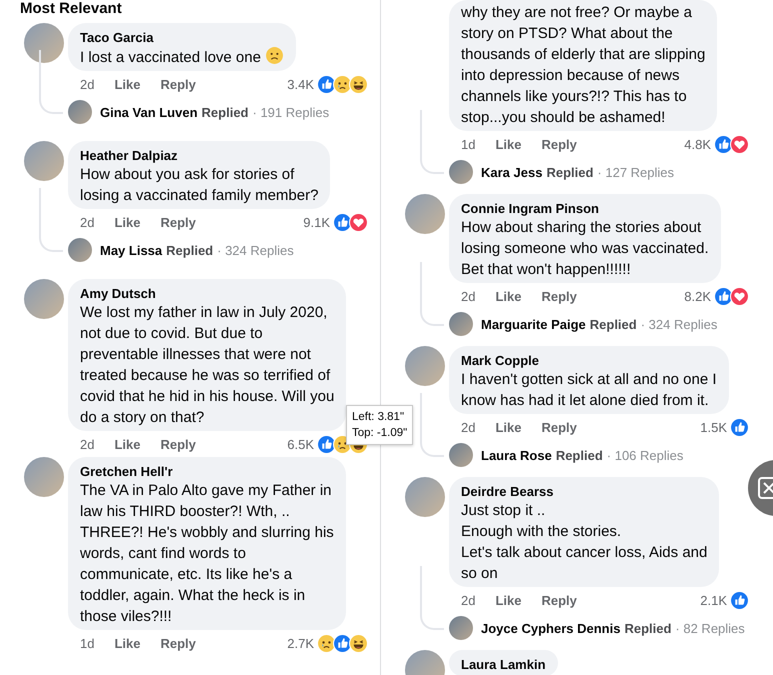 The image size is (773, 675). I want to click on replies-link: · 106 Replies, so click(645, 455).